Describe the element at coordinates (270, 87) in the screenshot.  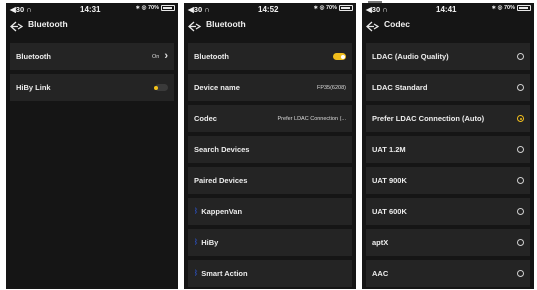
I see `row-device-name: Device name FP35(6208)` at that location.